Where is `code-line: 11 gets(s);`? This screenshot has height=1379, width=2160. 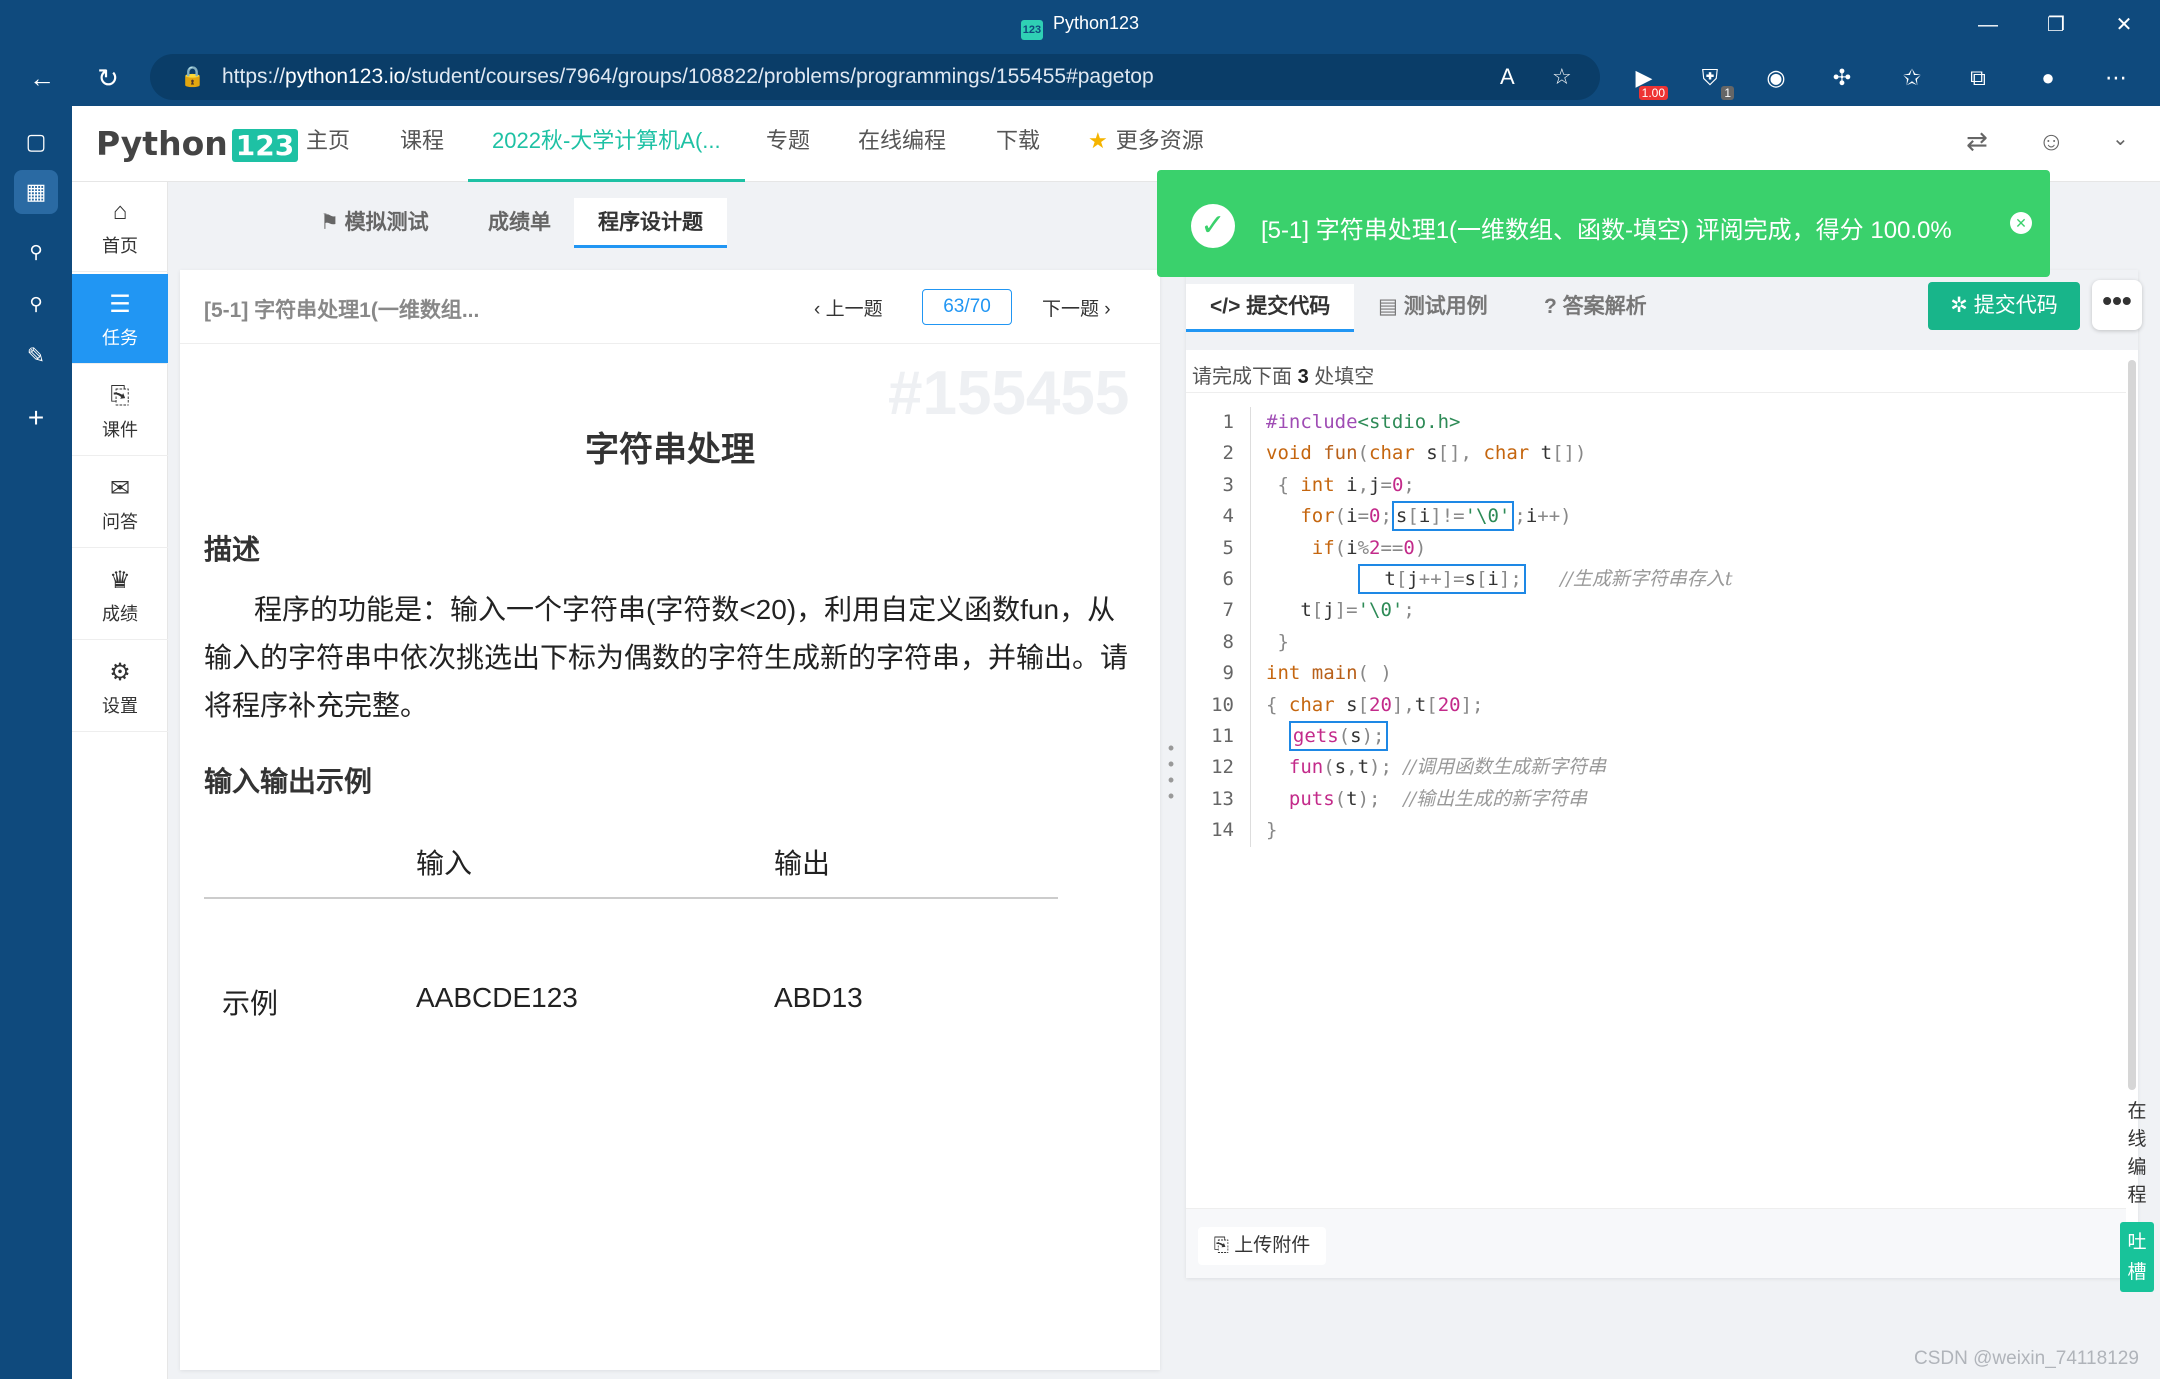
code-line: 11 gets(s); is located at coordinates (1656, 736).